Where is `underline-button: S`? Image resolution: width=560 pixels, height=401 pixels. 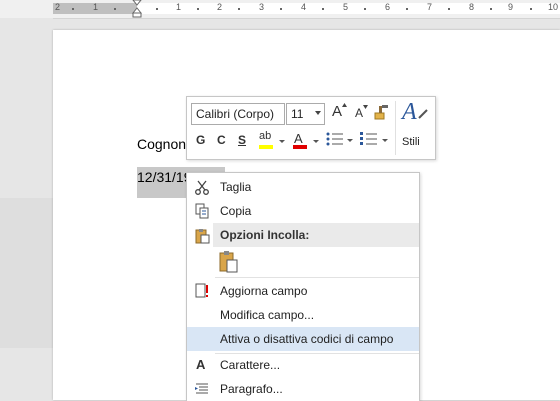
underline-button: S is located at coordinates (242, 140).